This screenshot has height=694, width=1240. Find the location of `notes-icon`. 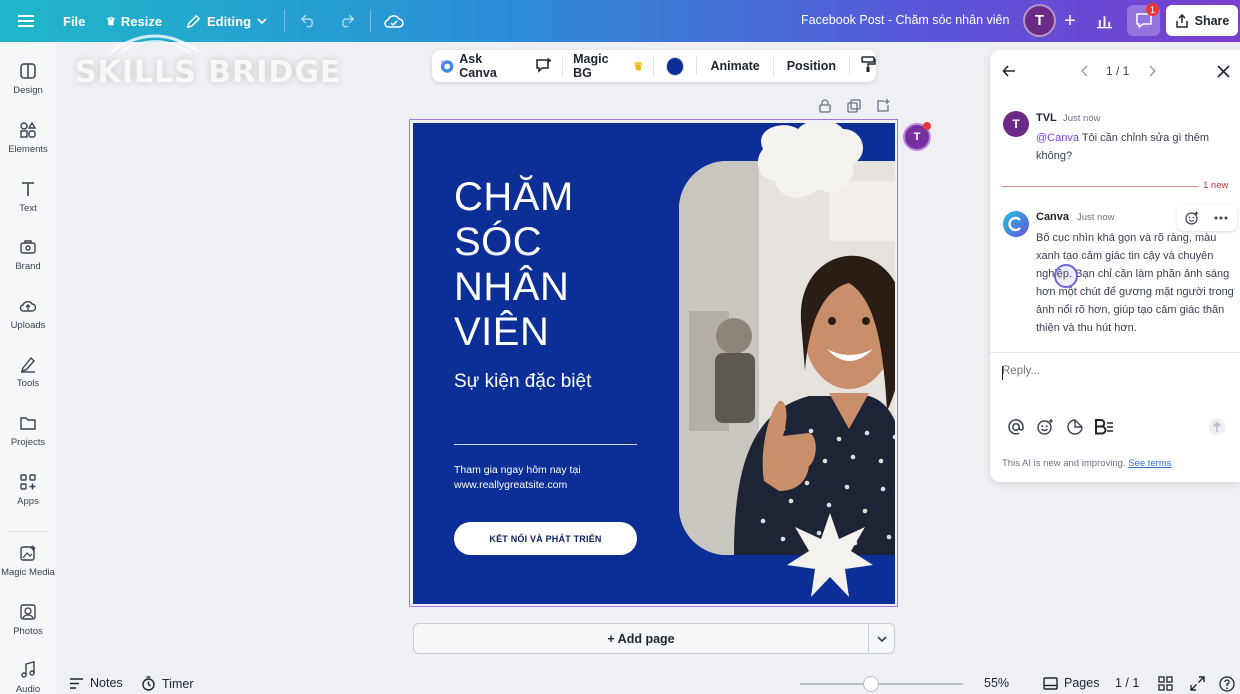

notes-icon is located at coordinates (76, 683).